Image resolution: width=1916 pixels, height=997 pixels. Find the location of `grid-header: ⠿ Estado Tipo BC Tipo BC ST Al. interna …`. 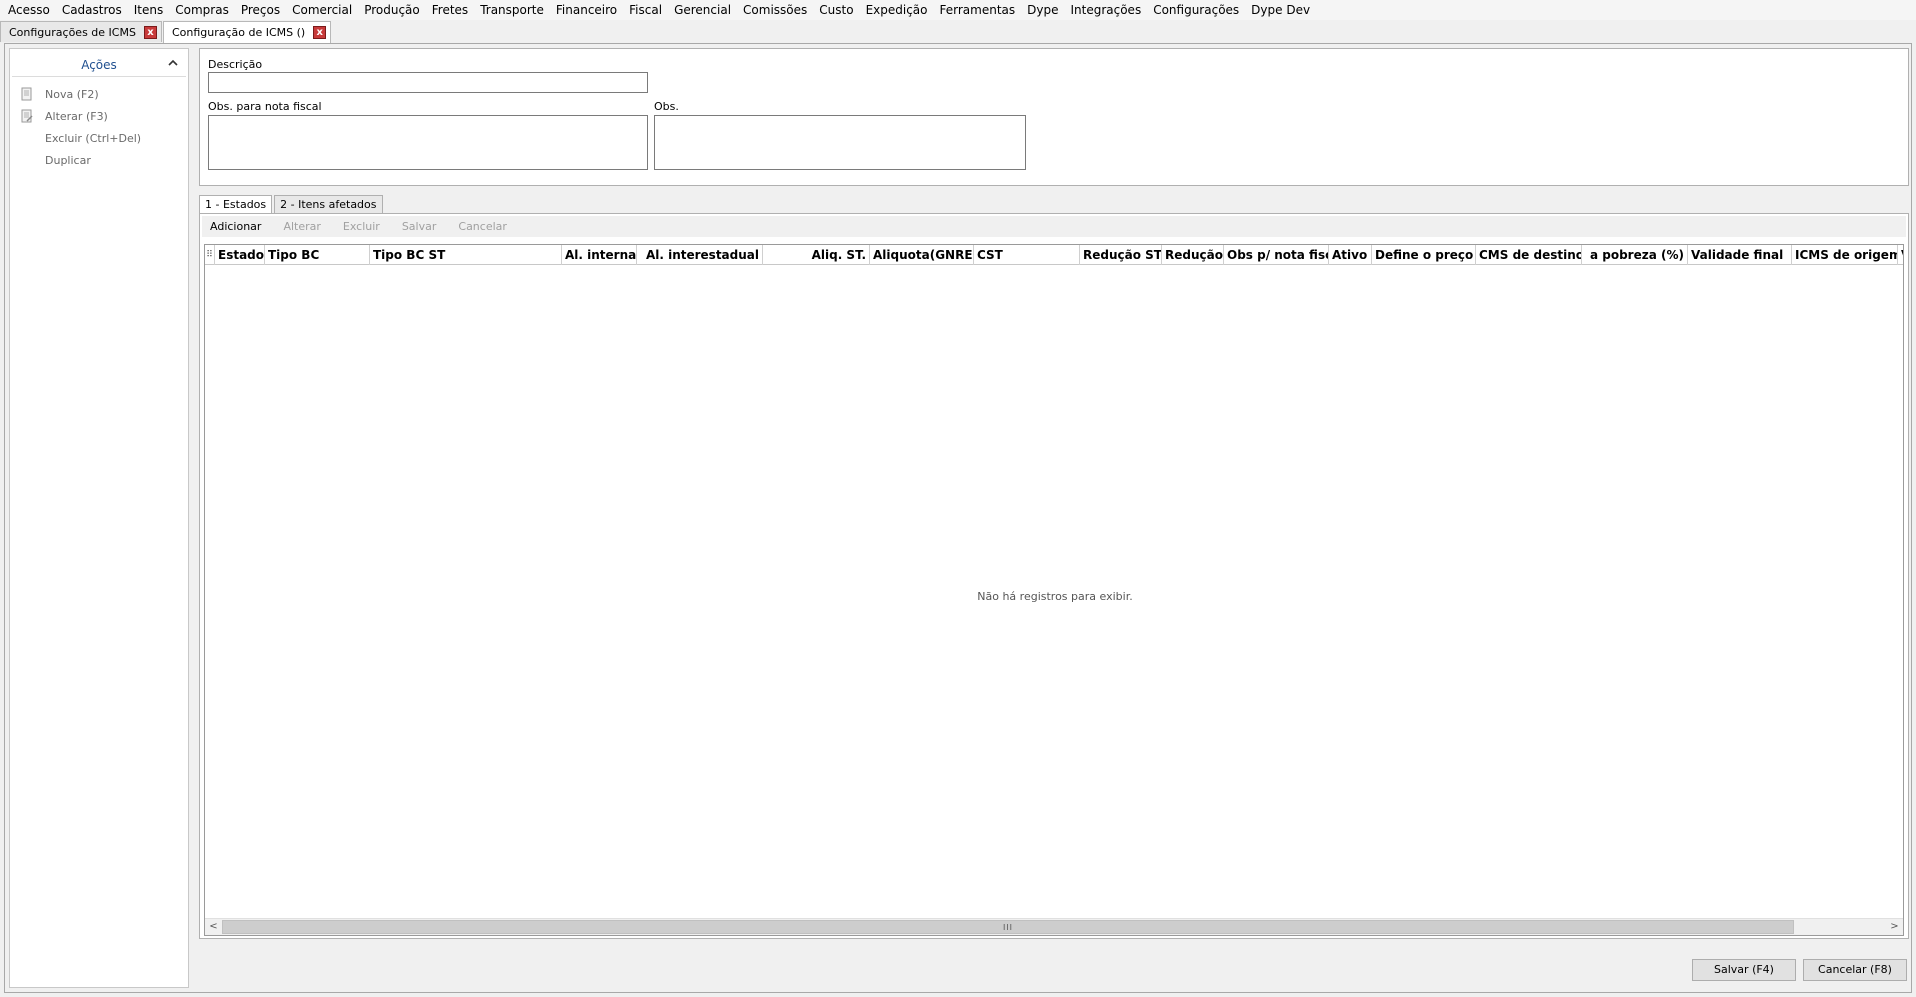

grid-header: ⠿ Estado Tipo BC Tipo BC ST Al. interna … is located at coordinates (1054, 255).